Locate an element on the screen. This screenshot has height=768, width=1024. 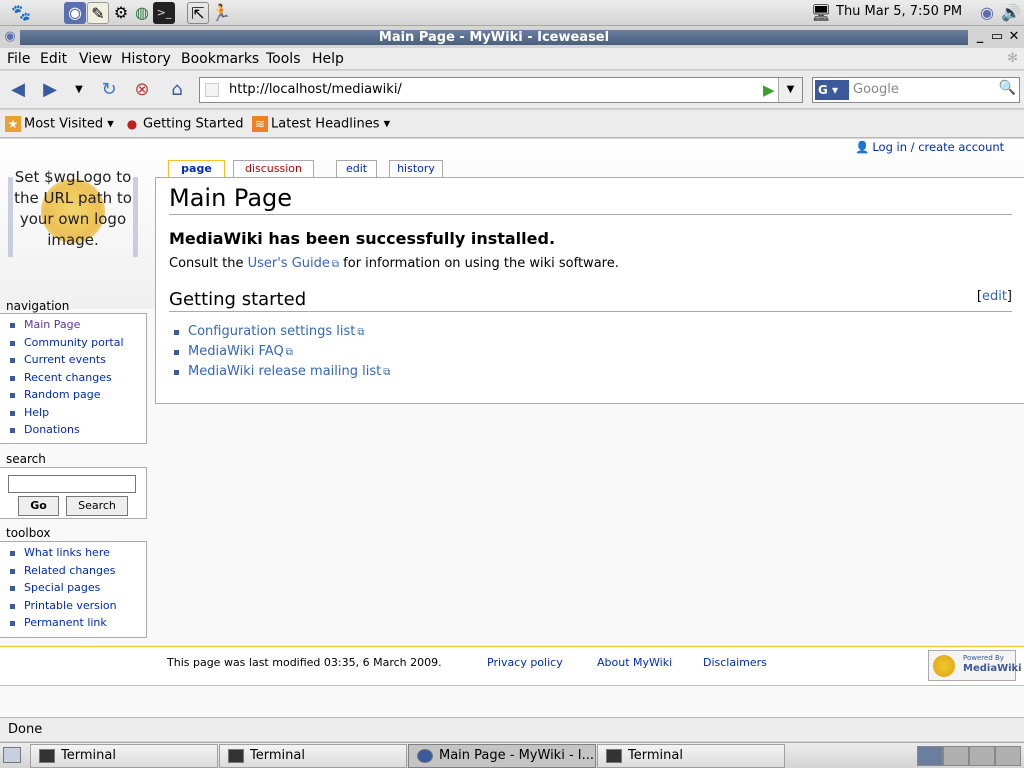
edit-section-label: edit is located at coordinates (994, 296).